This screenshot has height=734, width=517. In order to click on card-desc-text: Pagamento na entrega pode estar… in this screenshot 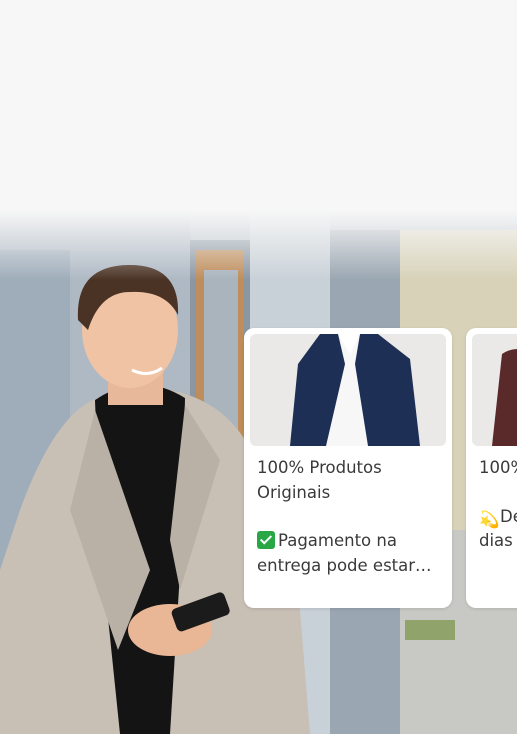, I will do `click(344, 553)`.